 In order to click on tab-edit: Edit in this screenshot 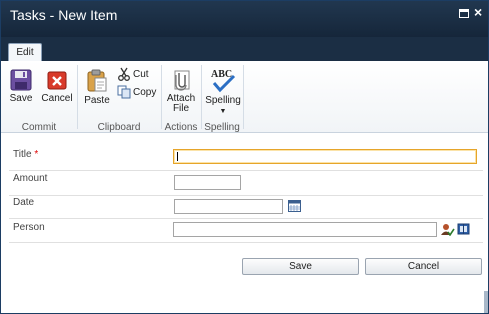, I will do `click(25, 52)`.